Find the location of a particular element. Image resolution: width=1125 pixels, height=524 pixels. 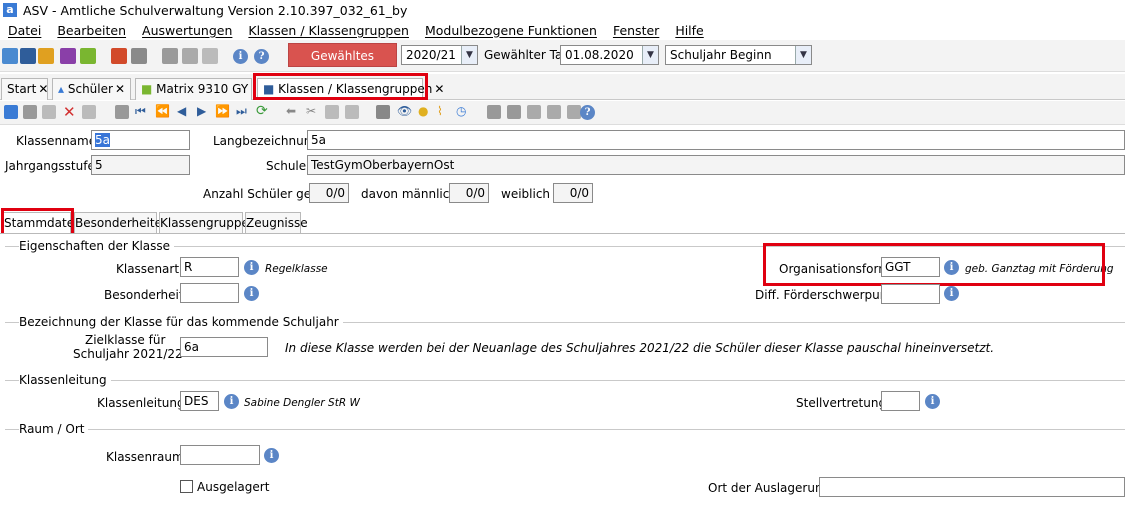

menu-datei: Datei is located at coordinates (24, 30).